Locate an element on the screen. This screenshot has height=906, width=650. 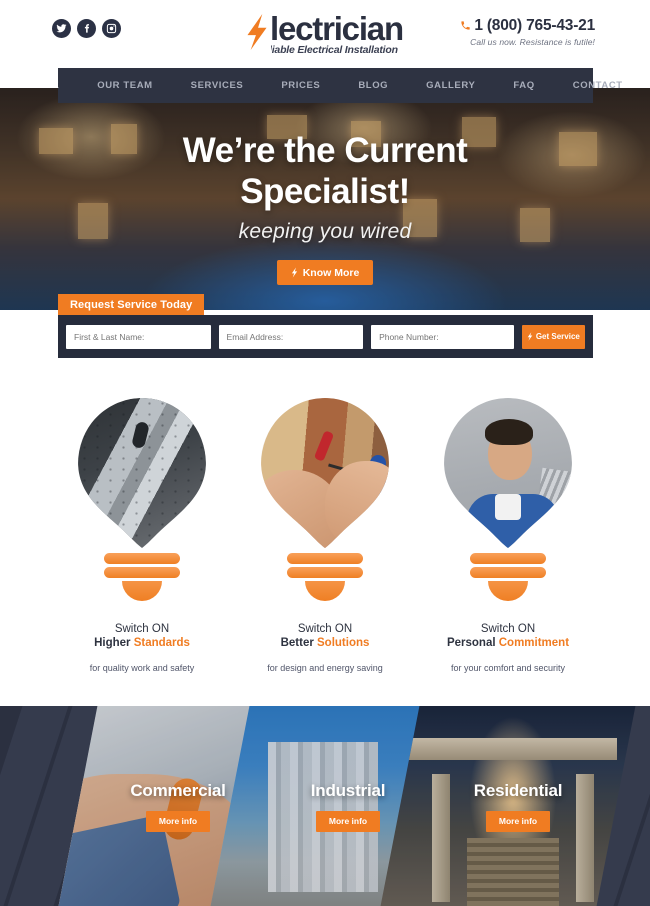
hero-subtitle: keeping you wired is located at coordinates (325, 231).